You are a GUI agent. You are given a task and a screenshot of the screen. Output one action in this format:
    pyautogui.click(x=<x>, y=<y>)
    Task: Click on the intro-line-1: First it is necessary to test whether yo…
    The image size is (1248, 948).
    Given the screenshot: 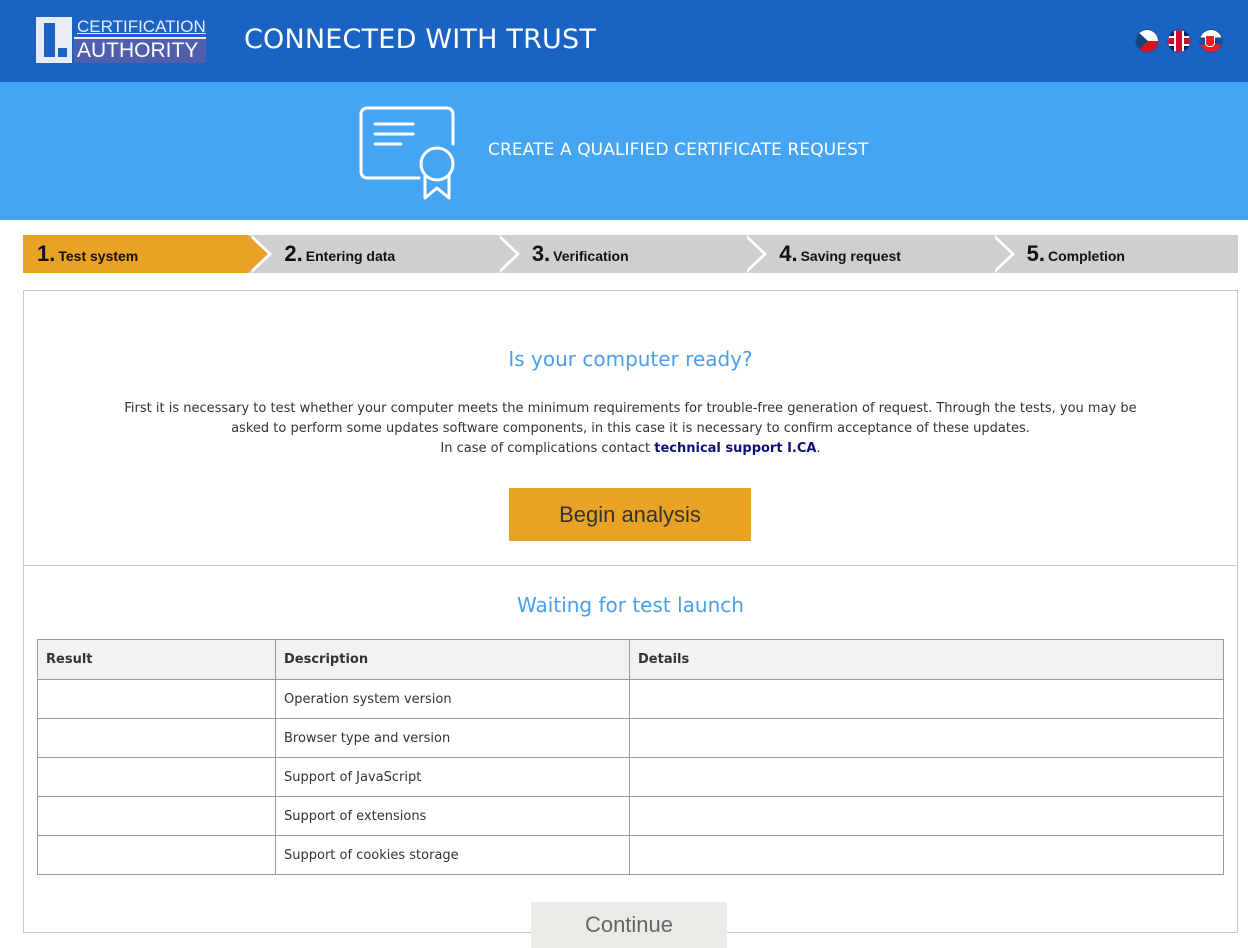 What is the action you would take?
    pyautogui.click(x=630, y=408)
    